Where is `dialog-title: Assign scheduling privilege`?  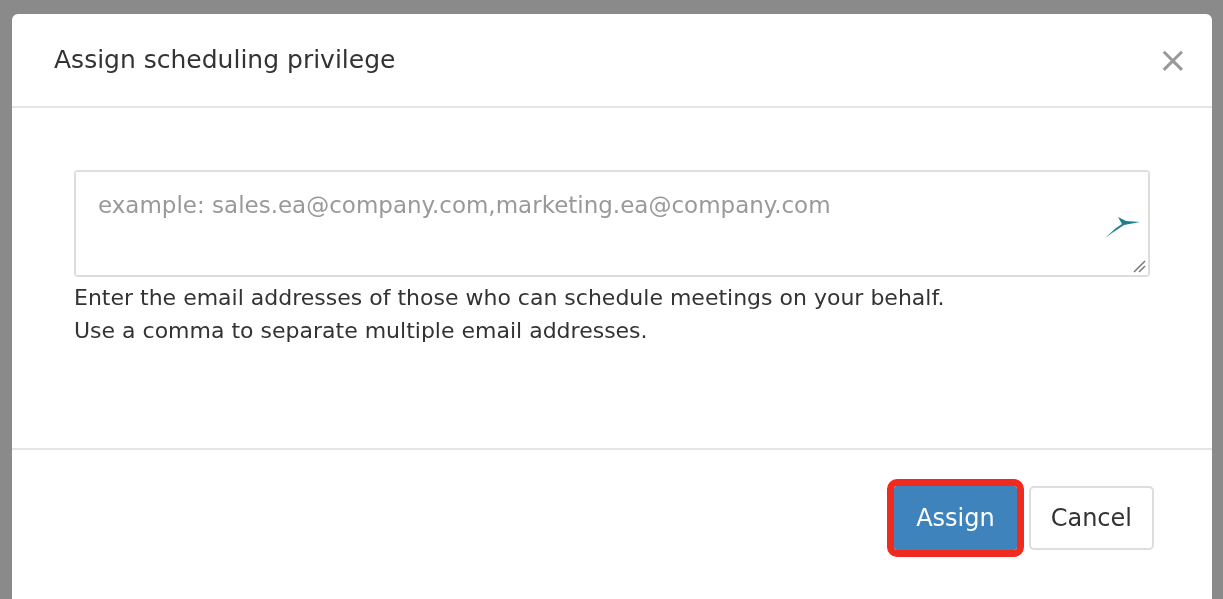
dialog-title: Assign scheduling privilege is located at coordinates (225, 60).